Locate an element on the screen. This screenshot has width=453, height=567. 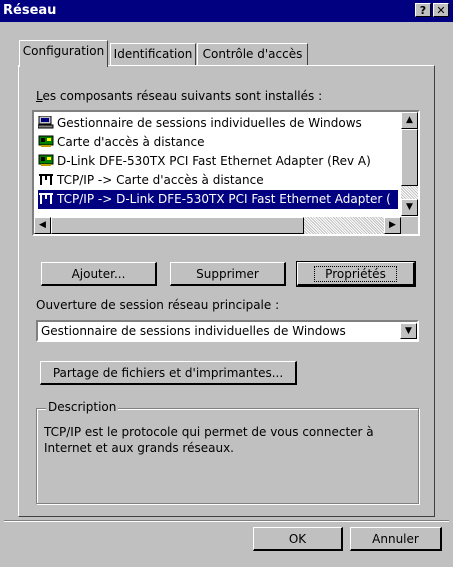
horizontal-scrollbar: ◀ ▶ is located at coordinates (217, 225).